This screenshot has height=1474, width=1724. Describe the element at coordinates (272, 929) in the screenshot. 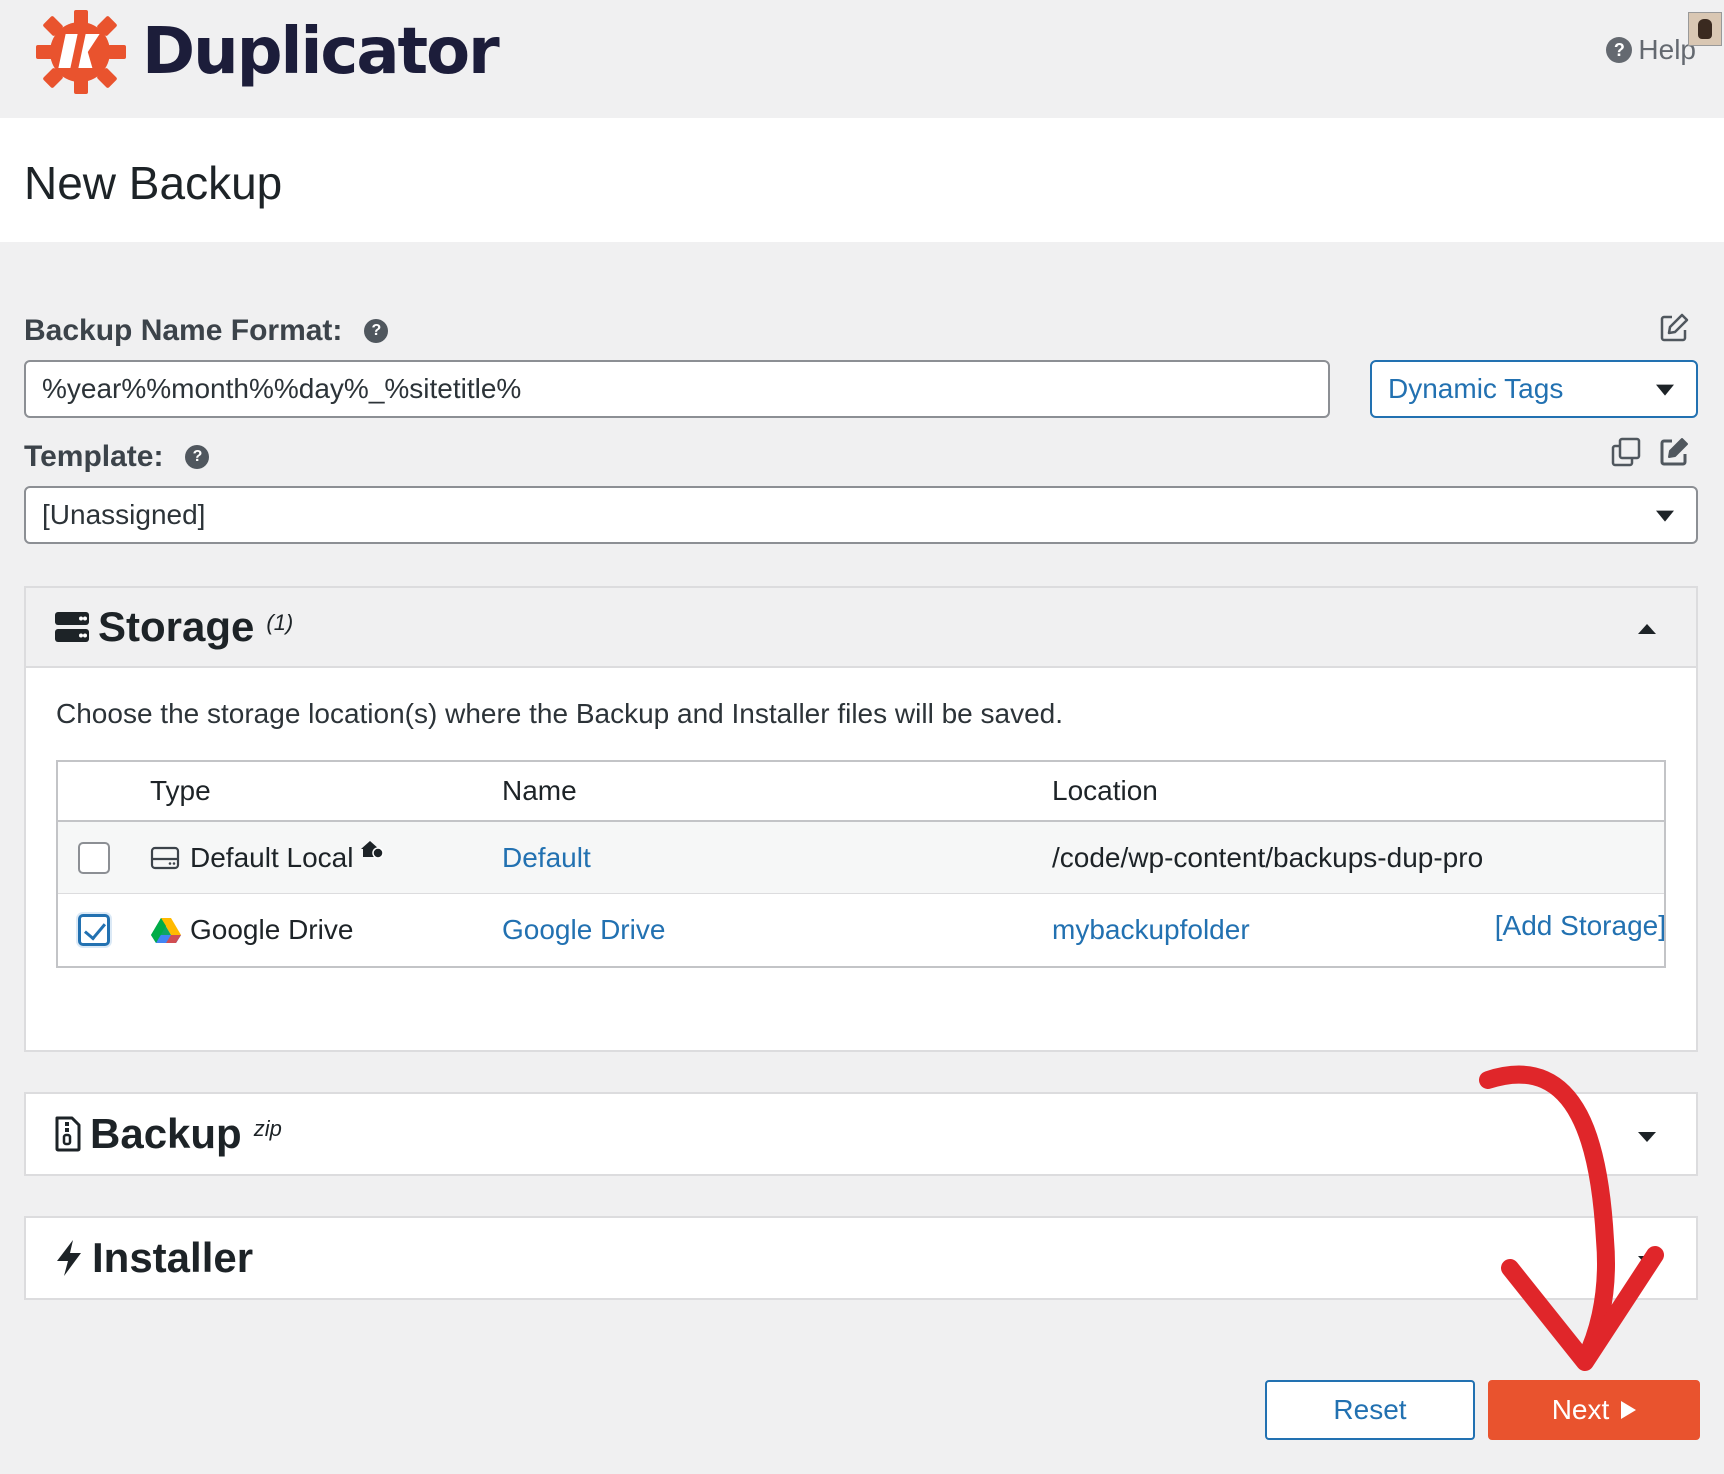

I see `storage-type-label: Google Drive` at that location.